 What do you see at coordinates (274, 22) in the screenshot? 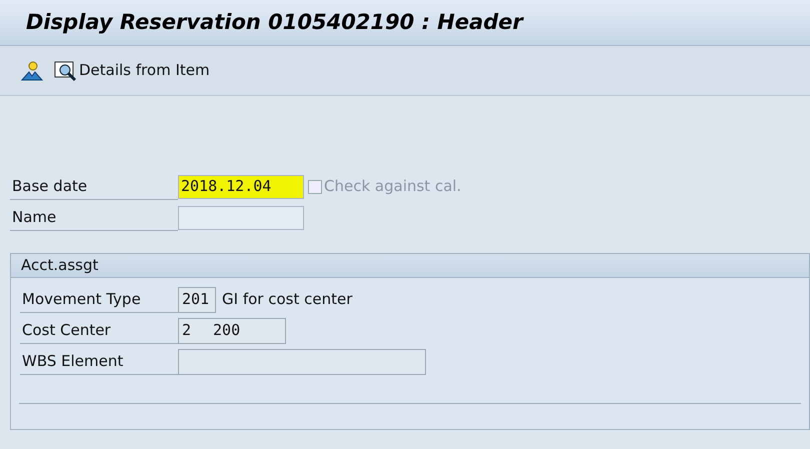
I see `window-title: Display Reservation 0105402190 : Header` at bounding box center [274, 22].